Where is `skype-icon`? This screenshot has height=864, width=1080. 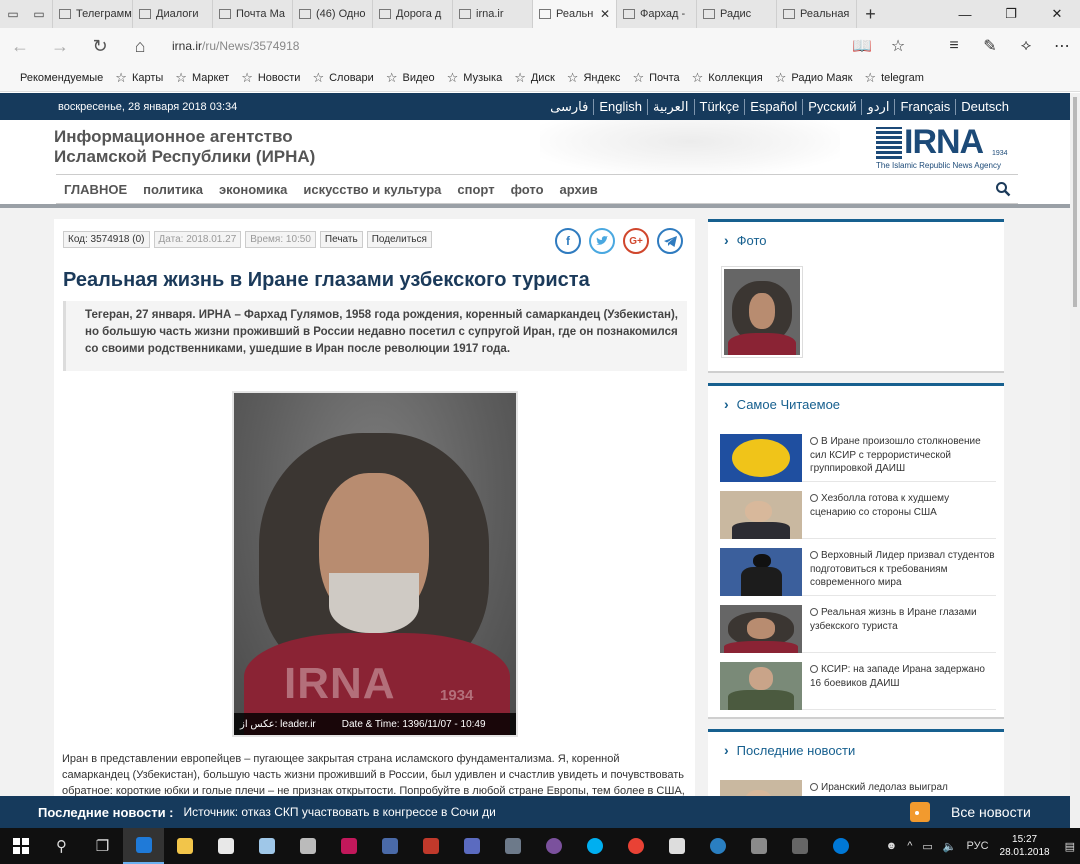
skype-icon is located at coordinates (594, 846).